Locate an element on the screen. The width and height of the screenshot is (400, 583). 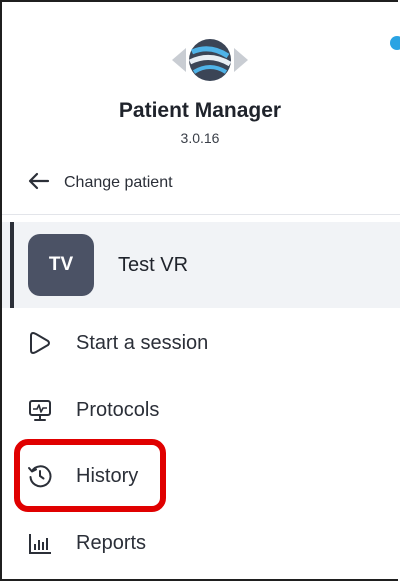
history-icon is located at coordinates (40, 476).